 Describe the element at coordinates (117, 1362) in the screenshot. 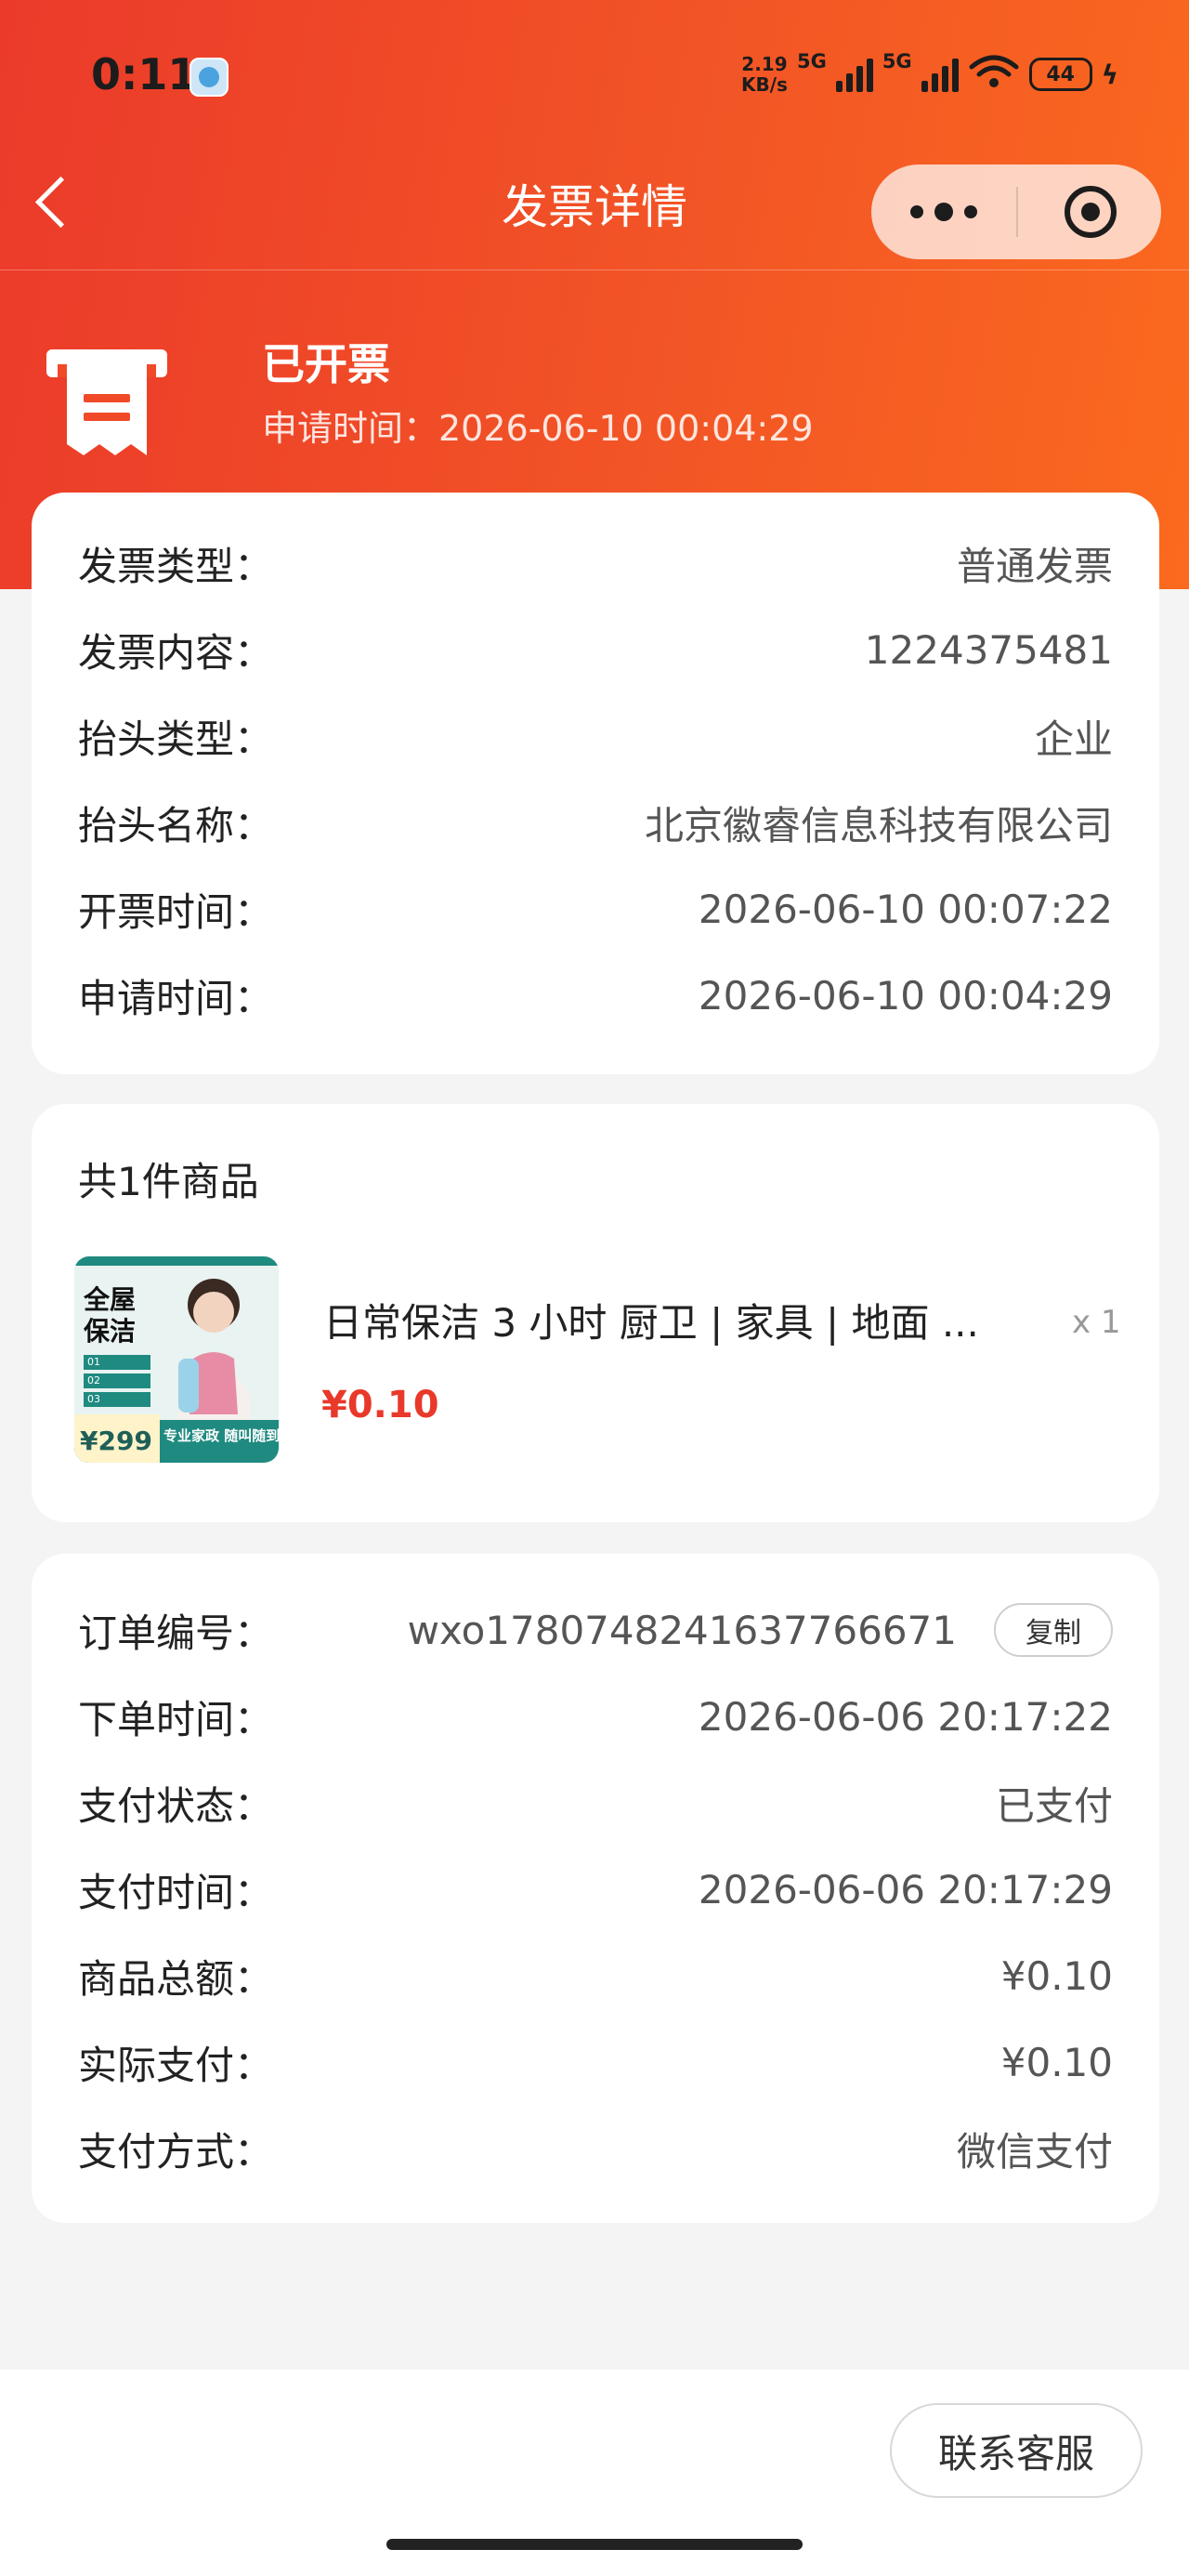

I see `thumb-step-1: 01` at that location.